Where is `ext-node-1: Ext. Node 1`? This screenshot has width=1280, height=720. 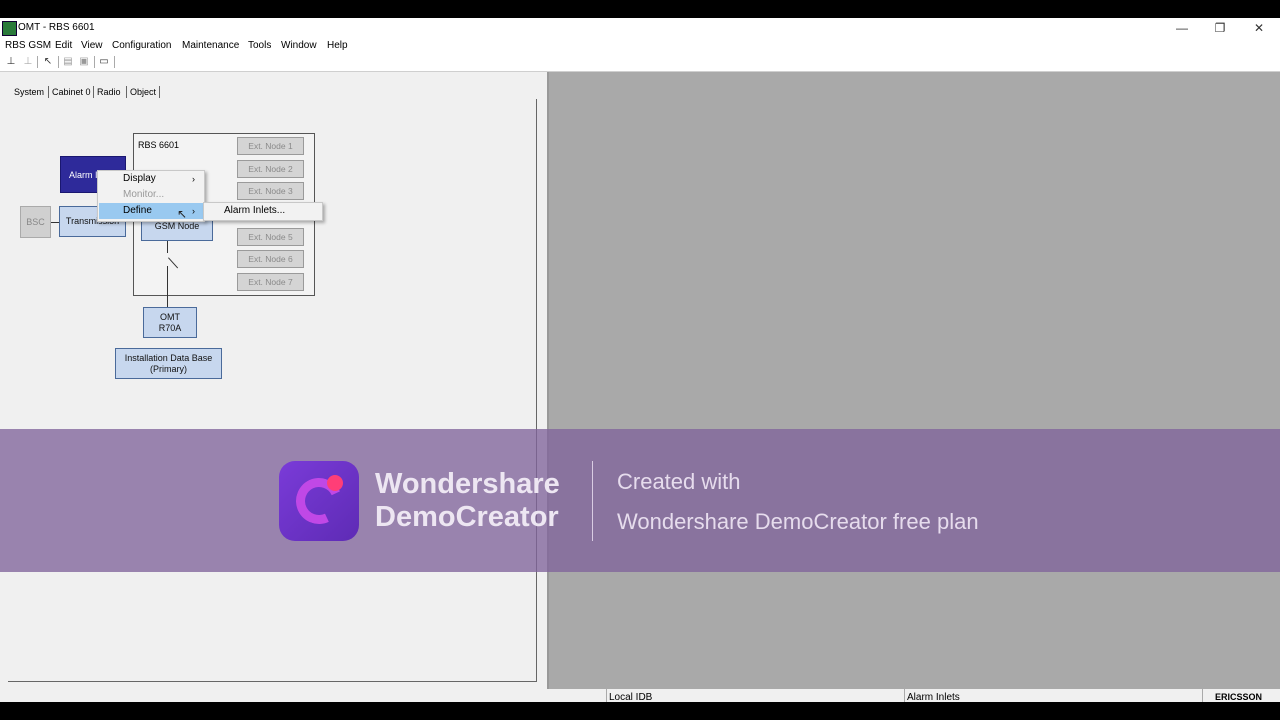 ext-node-1: Ext. Node 1 is located at coordinates (270, 146).